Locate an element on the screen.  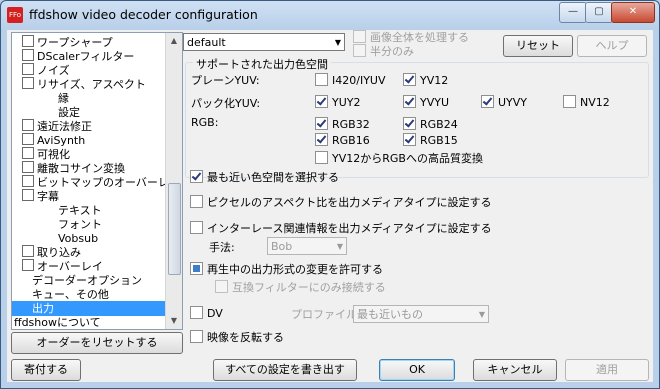
interlace-info-checkbox: インターレース関連情報を出力メディアタイプに設定する is located at coordinates (341, 228).